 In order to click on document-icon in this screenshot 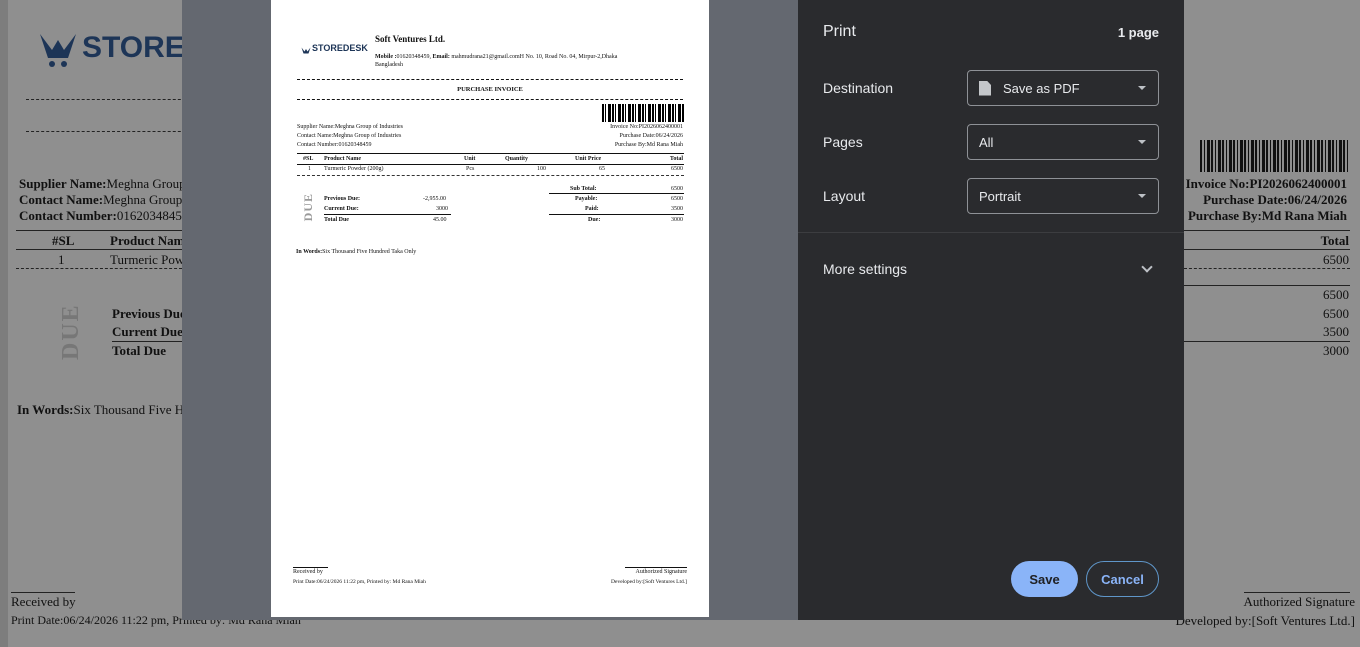, I will do `click(985, 88)`.